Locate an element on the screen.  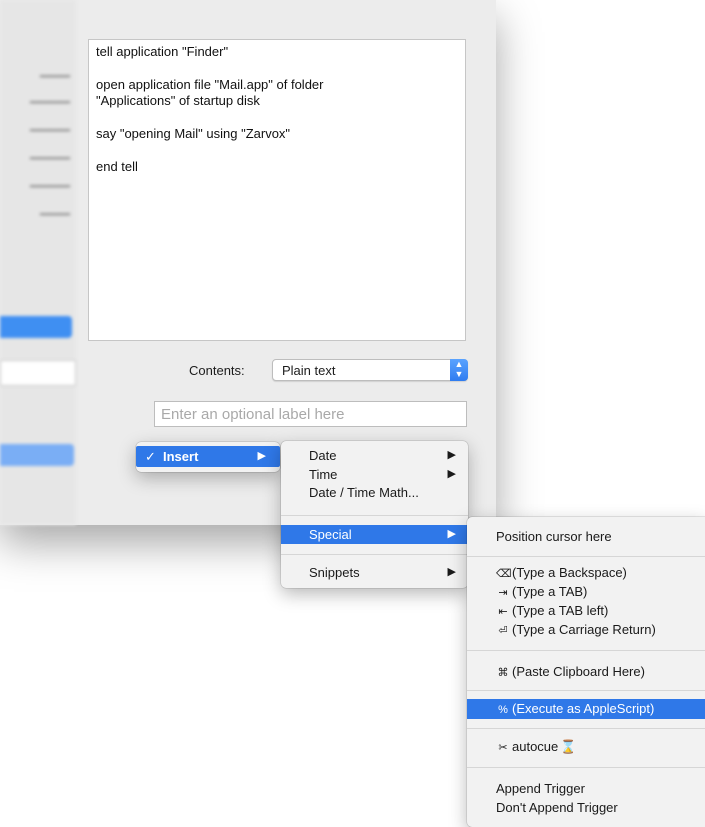
menu-item-label: Date is located at coordinates (323, 455).